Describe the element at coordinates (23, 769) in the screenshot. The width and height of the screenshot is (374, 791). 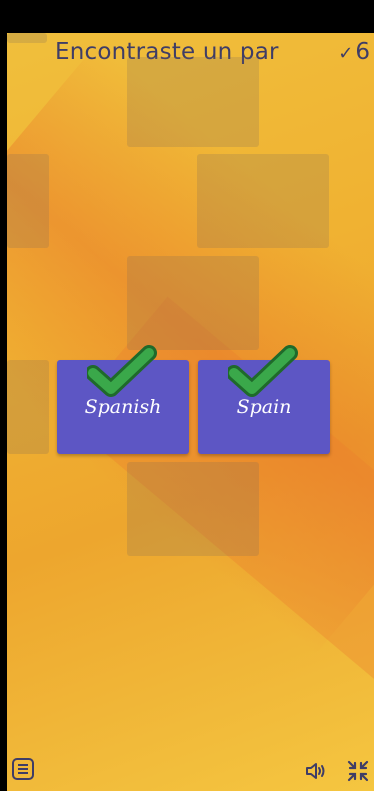
I see `menu-icon` at that location.